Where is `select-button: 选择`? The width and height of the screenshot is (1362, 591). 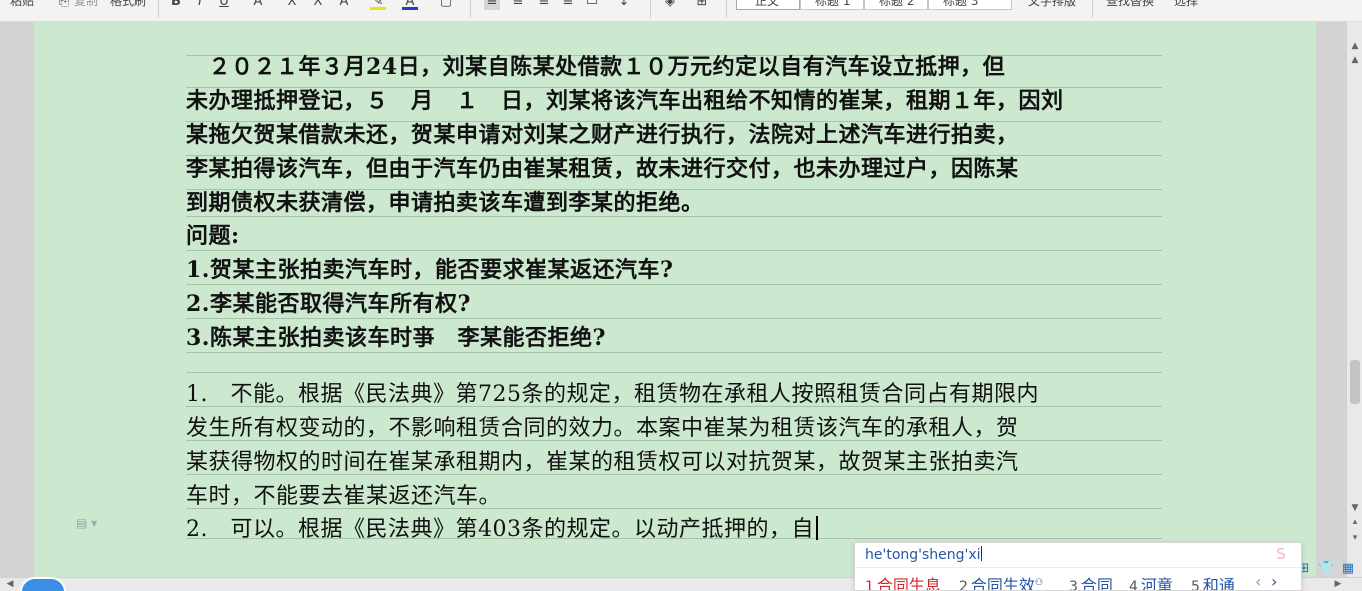
select-button: 选择 is located at coordinates (1186, 4).